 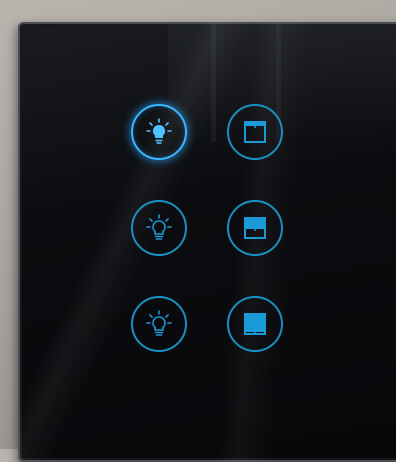 I want to click on light-1-button, so click(x=159, y=132).